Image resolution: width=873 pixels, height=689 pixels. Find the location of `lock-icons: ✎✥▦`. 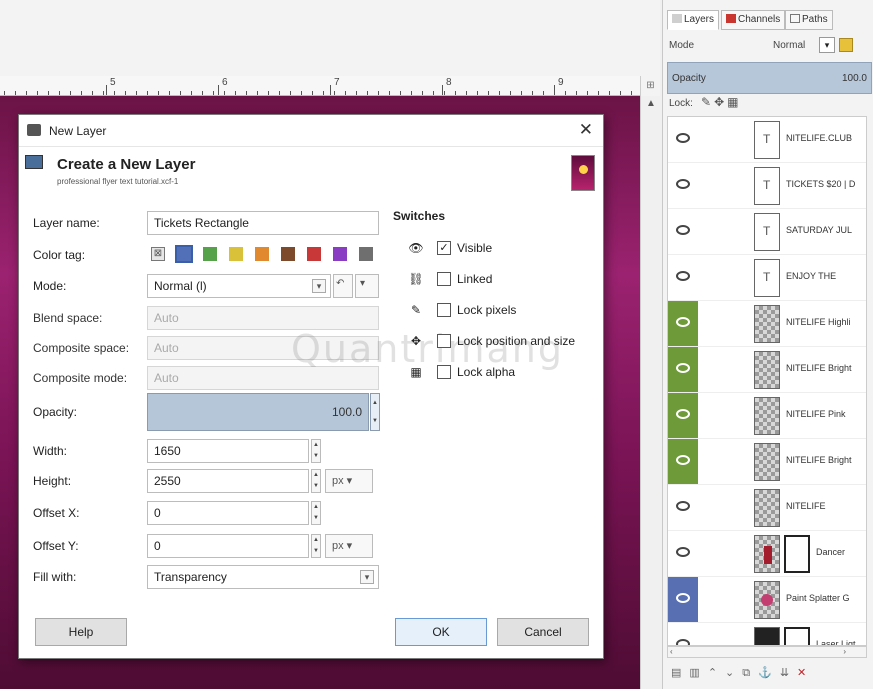

lock-icons: ✎✥▦ is located at coordinates (721, 102).